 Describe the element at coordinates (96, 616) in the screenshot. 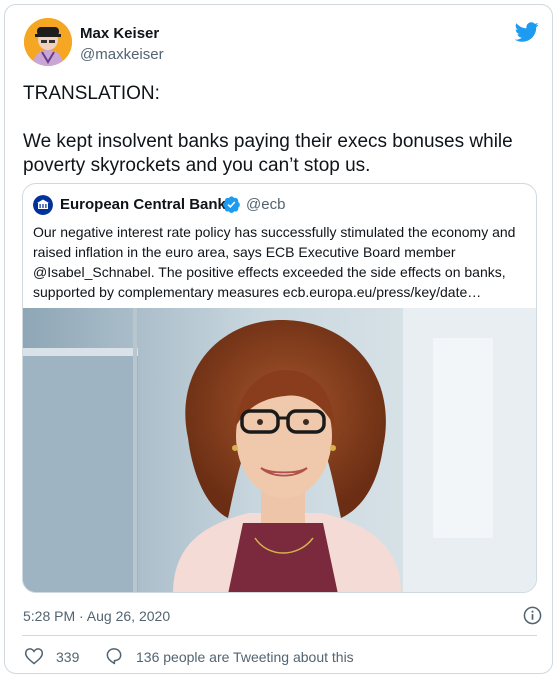

I see `tweet-timestamp: 5:28 PM · Aug 26, 2020` at that location.